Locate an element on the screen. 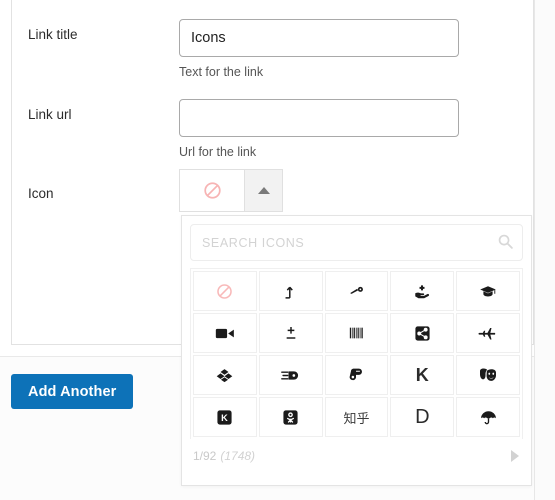 The image size is (555, 500). page-counter-total: (1748) is located at coordinates (238, 456).